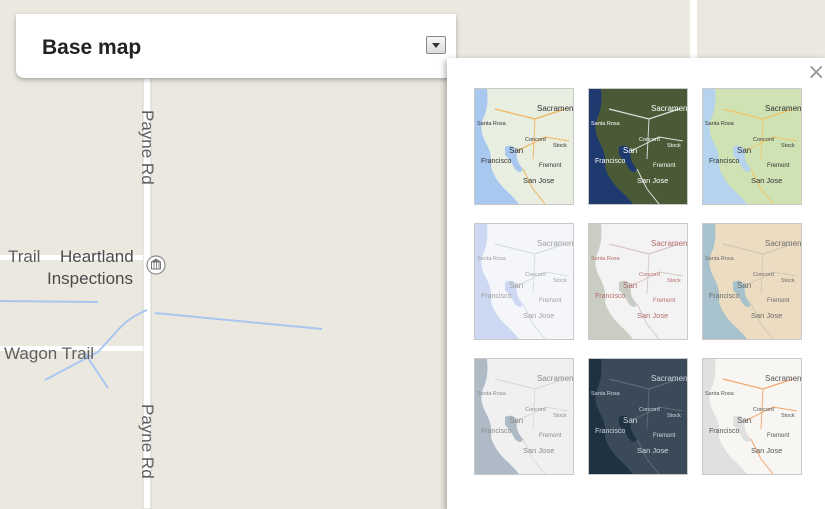 The image size is (825, 509). I want to click on poi-label-line1: Heartland, so click(97, 256).